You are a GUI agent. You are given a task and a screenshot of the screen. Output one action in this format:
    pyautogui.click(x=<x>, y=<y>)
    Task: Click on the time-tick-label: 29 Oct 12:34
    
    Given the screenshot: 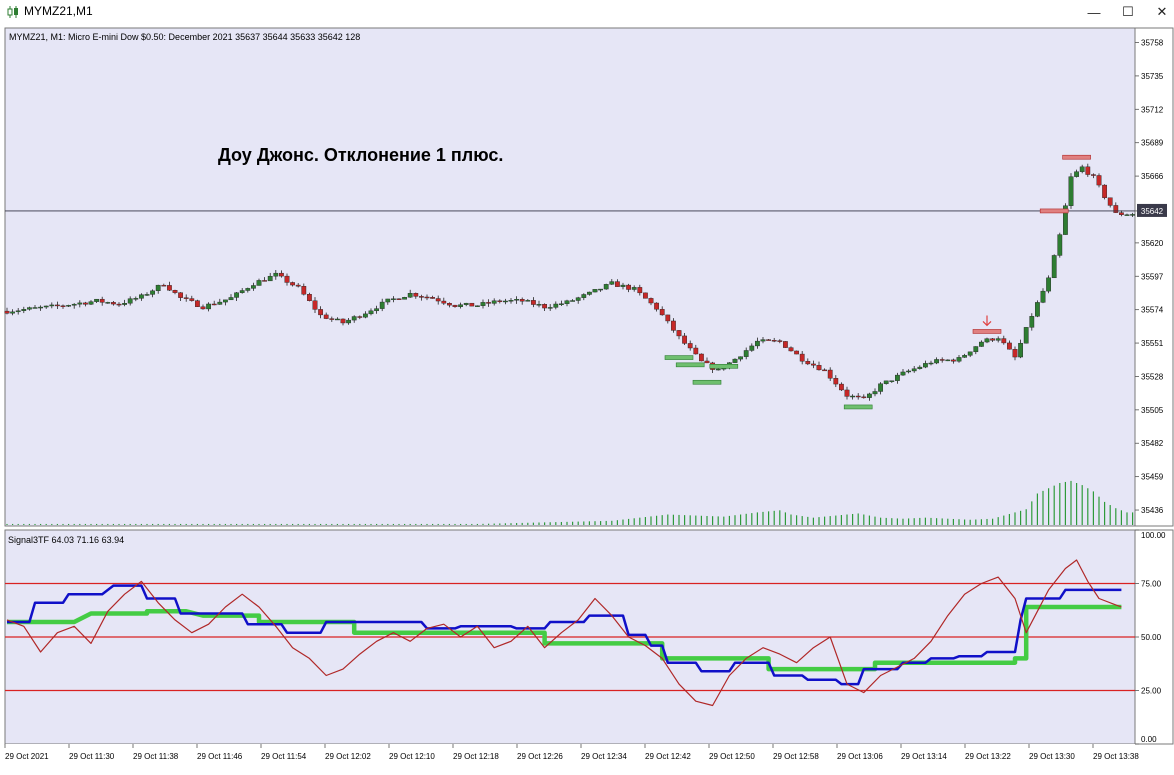 What is the action you would take?
    pyautogui.click(x=604, y=756)
    